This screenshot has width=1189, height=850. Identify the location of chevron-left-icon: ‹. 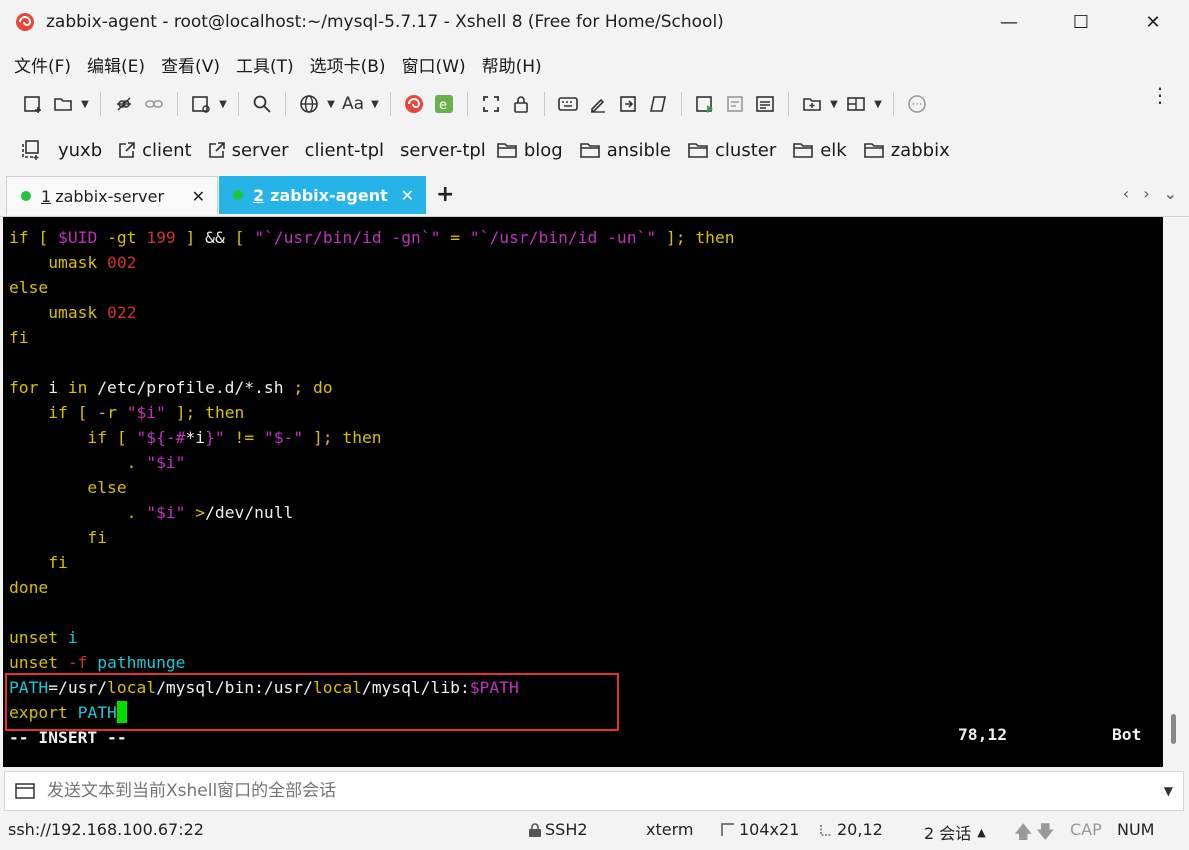
(1126, 193).